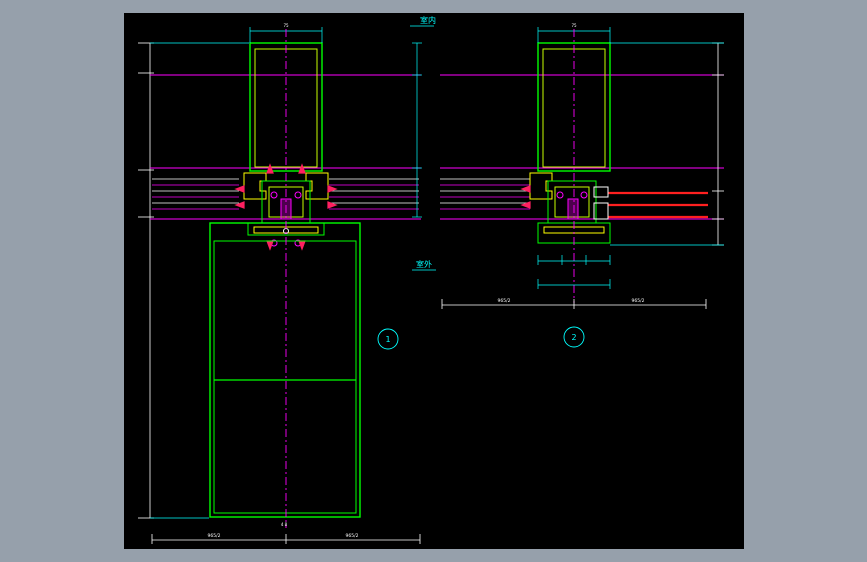 The width and height of the screenshot is (867, 562). Describe the element at coordinates (284, 524) in the screenshot. I see `section1-dim-inner-label: 4 8` at that location.